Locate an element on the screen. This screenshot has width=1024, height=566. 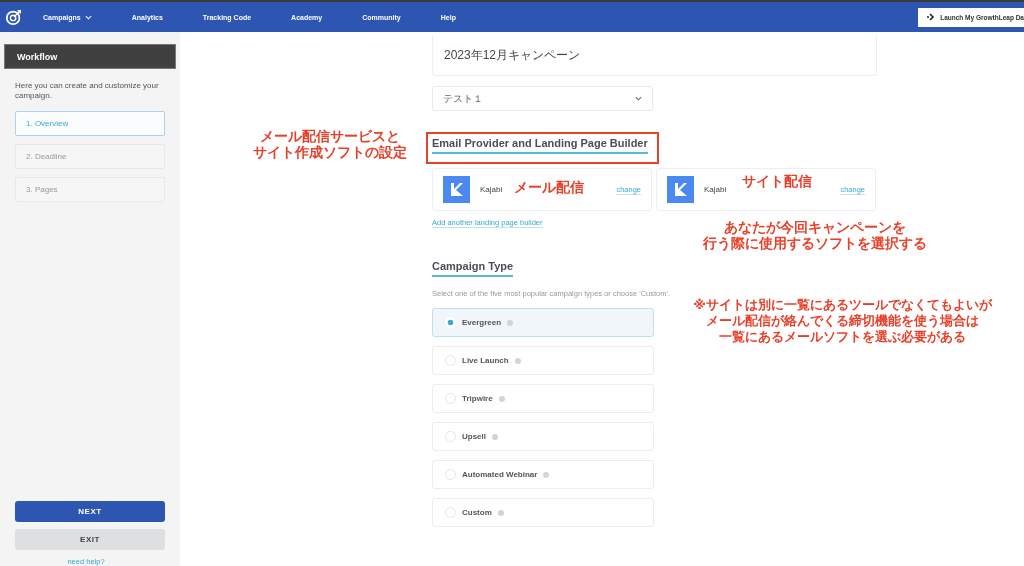
campaign-type-option: Tripwire is located at coordinates (543, 398).